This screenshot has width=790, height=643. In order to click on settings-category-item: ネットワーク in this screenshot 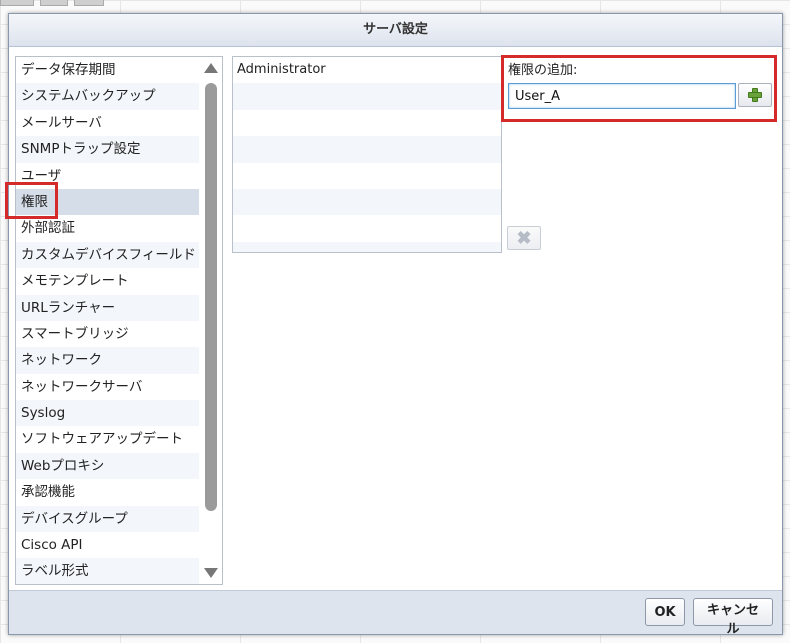, I will do `click(107, 360)`.